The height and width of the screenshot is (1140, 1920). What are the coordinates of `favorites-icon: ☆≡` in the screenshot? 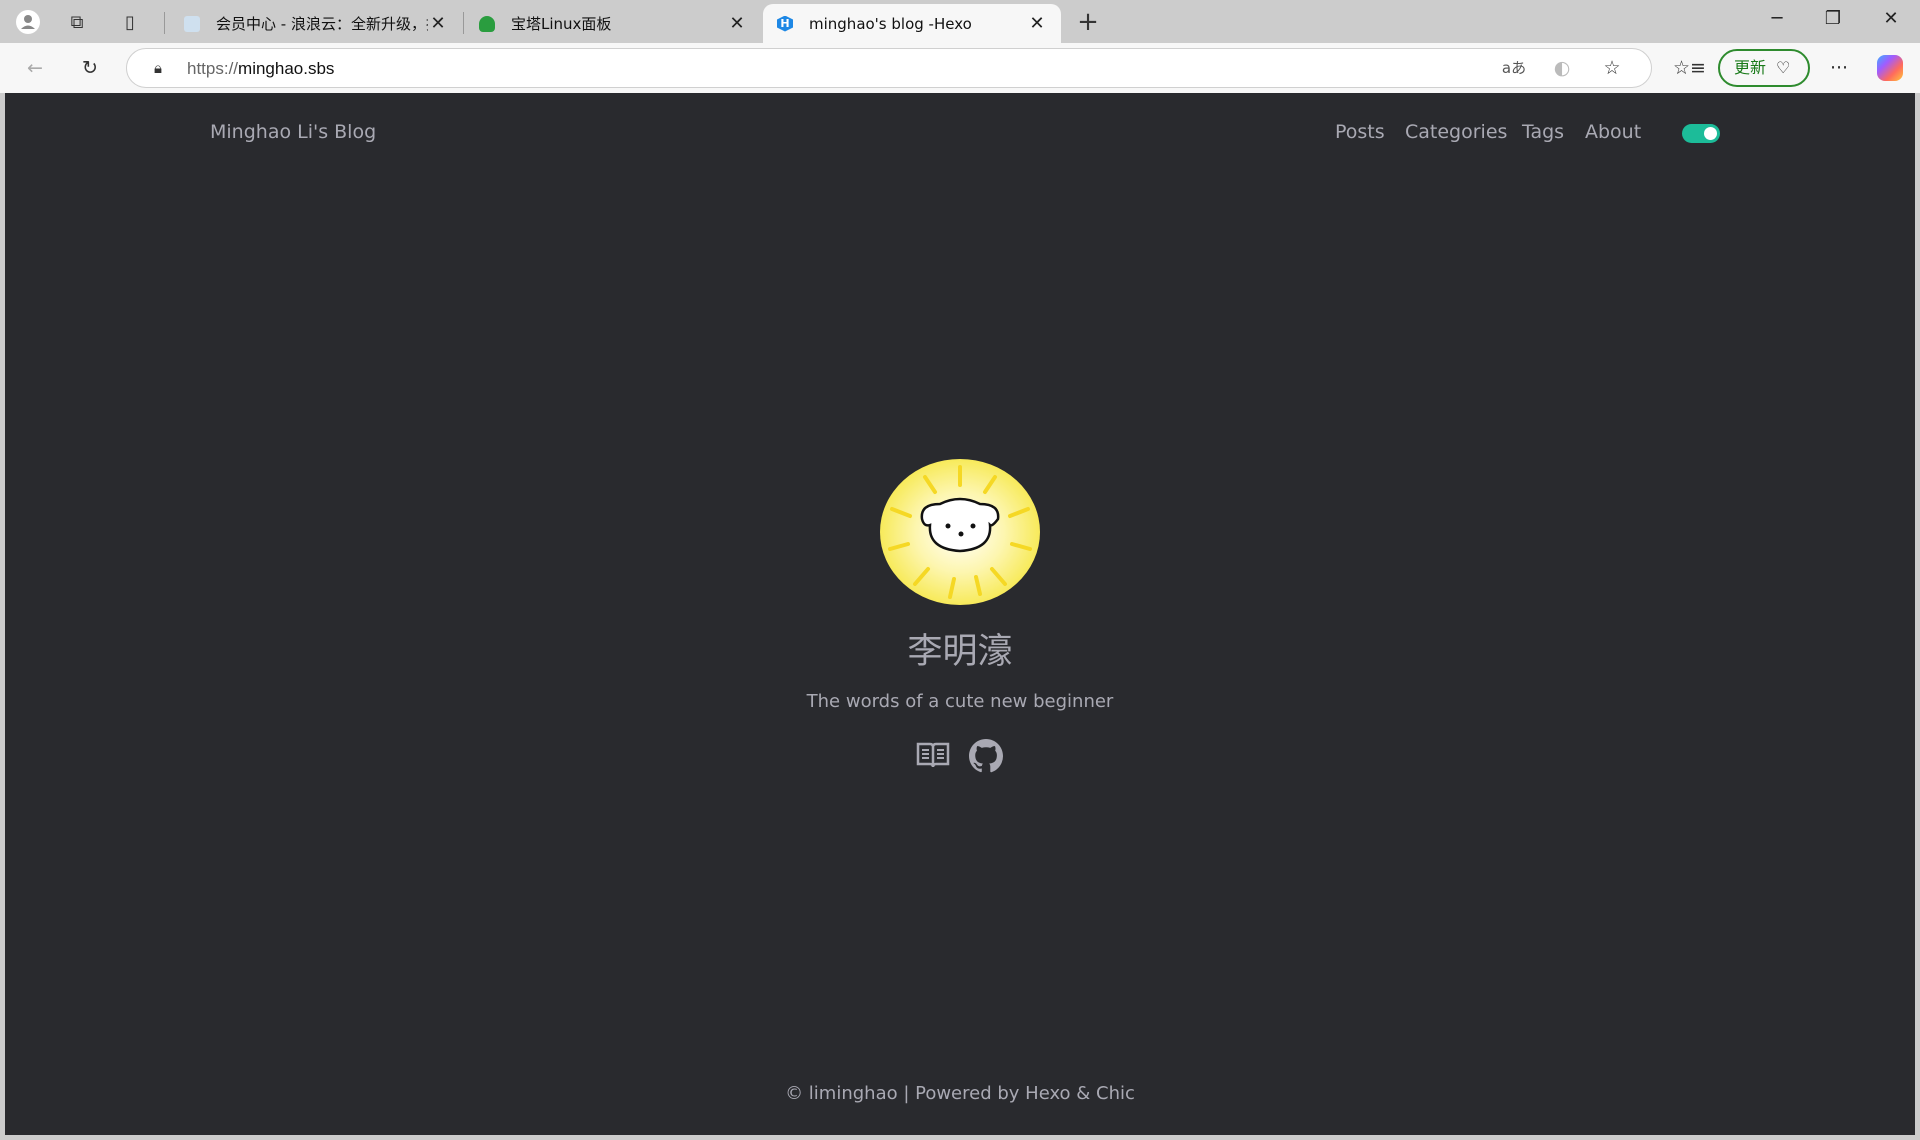 It's located at (1689, 68).